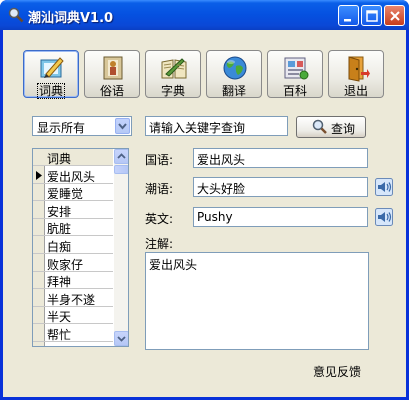 This screenshot has width=409, height=400. I want to click on translate-button: 翻译, so click(234, 74).